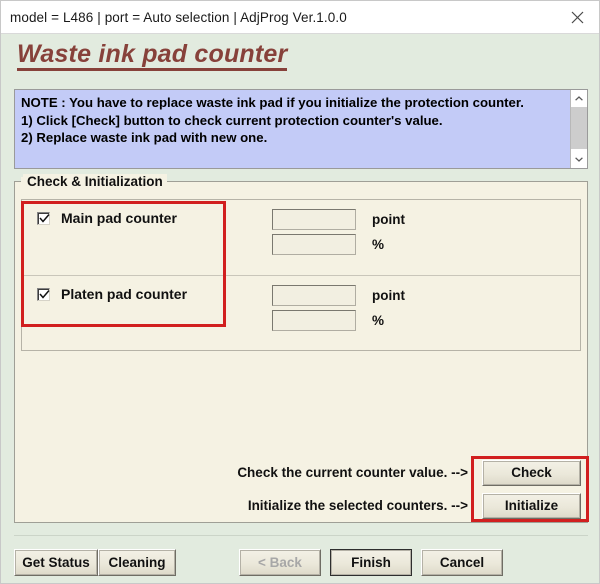  What do you see at coordinates (378, 320) in the screenshot?
I see `platen-pad-percent-unit: %` at bounding box center [378, 320].